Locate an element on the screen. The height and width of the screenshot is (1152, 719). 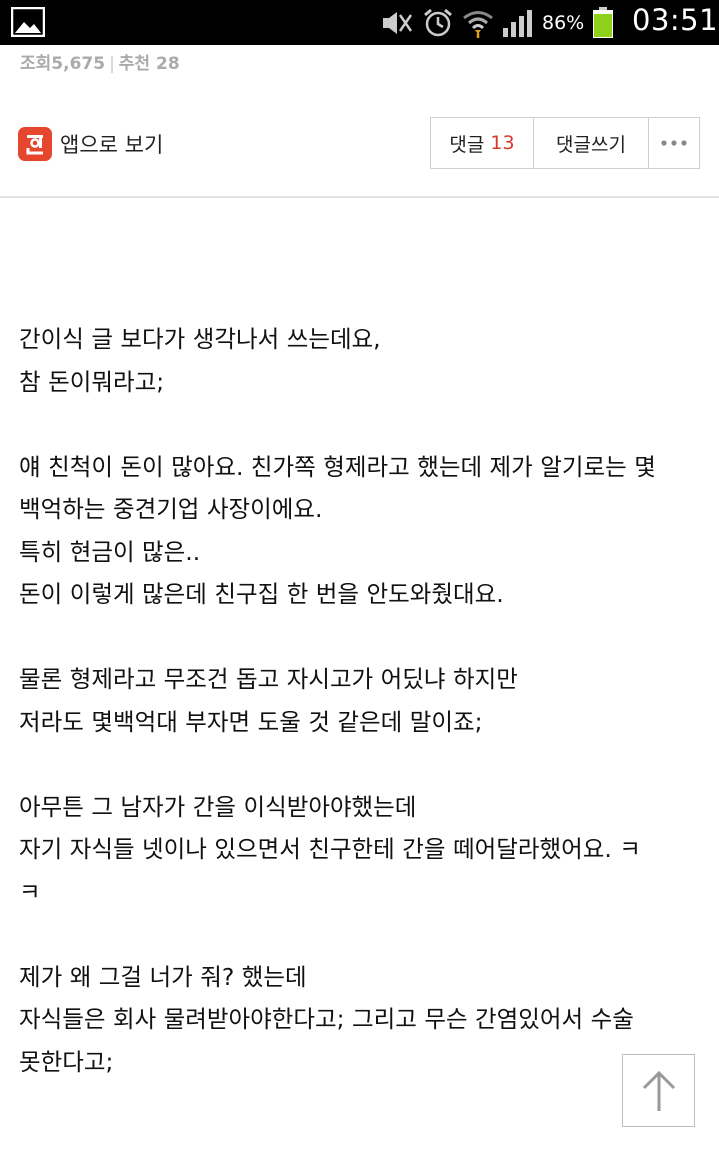
scroll-to-top-button is located at coordinates (658, 1090).